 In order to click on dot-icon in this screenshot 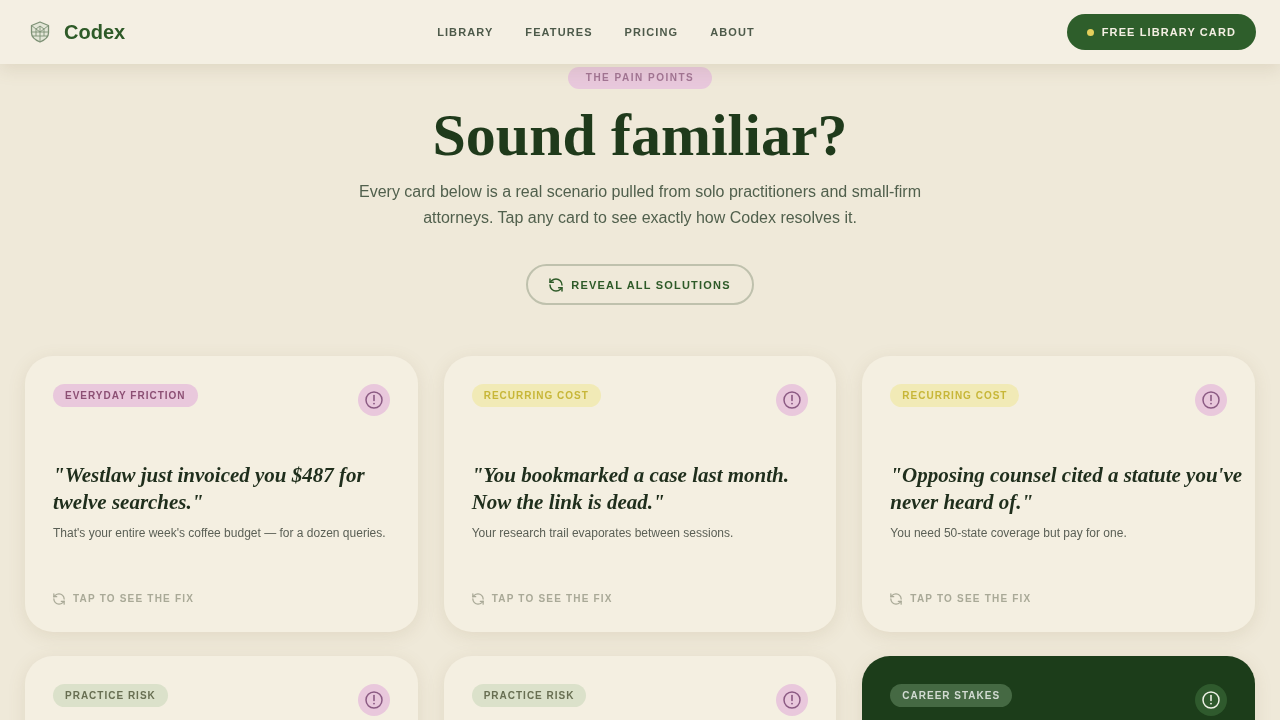, I will do `click(1090, 32)`.